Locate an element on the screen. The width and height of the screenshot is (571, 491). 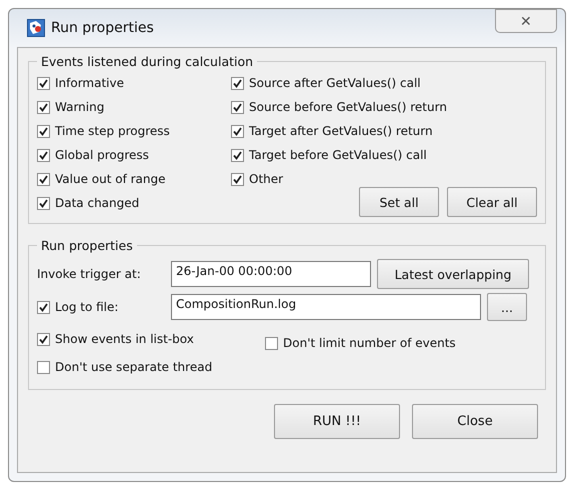
event-checkbox: Warning is located at coordinates (134, 107).